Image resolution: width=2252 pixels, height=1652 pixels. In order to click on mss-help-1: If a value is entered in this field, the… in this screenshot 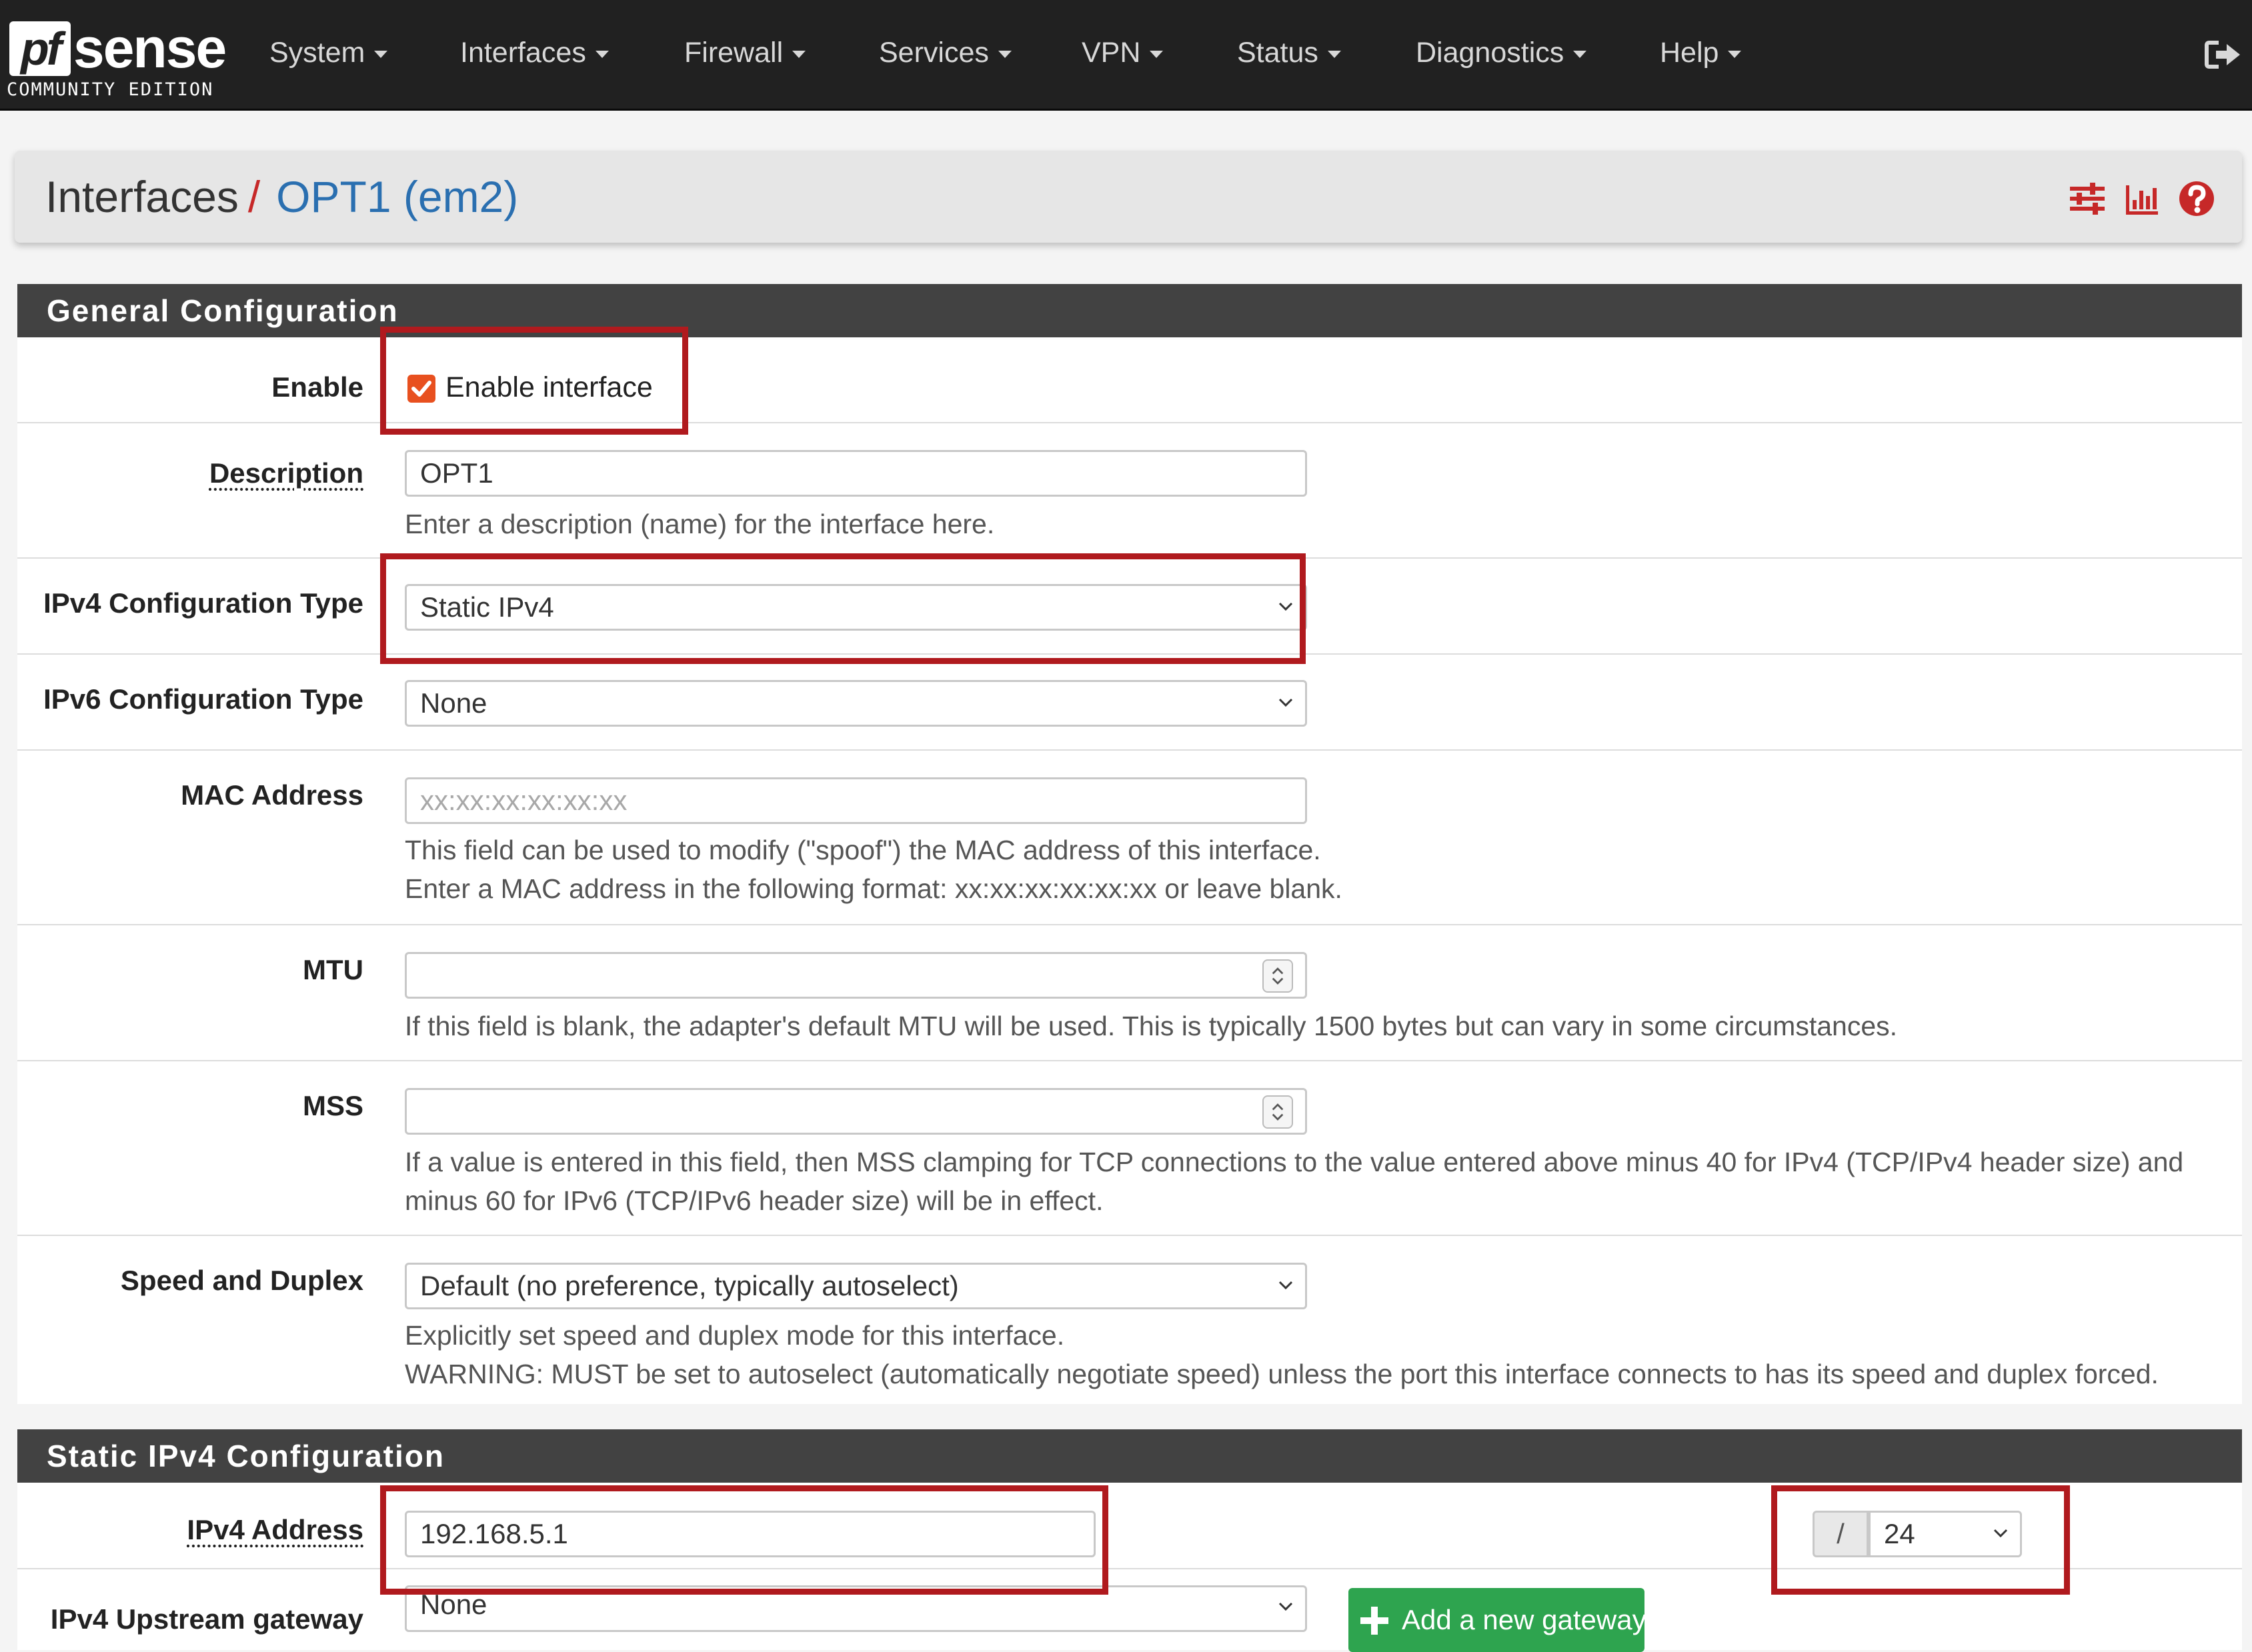, I will do `click(1294, 1162)`.